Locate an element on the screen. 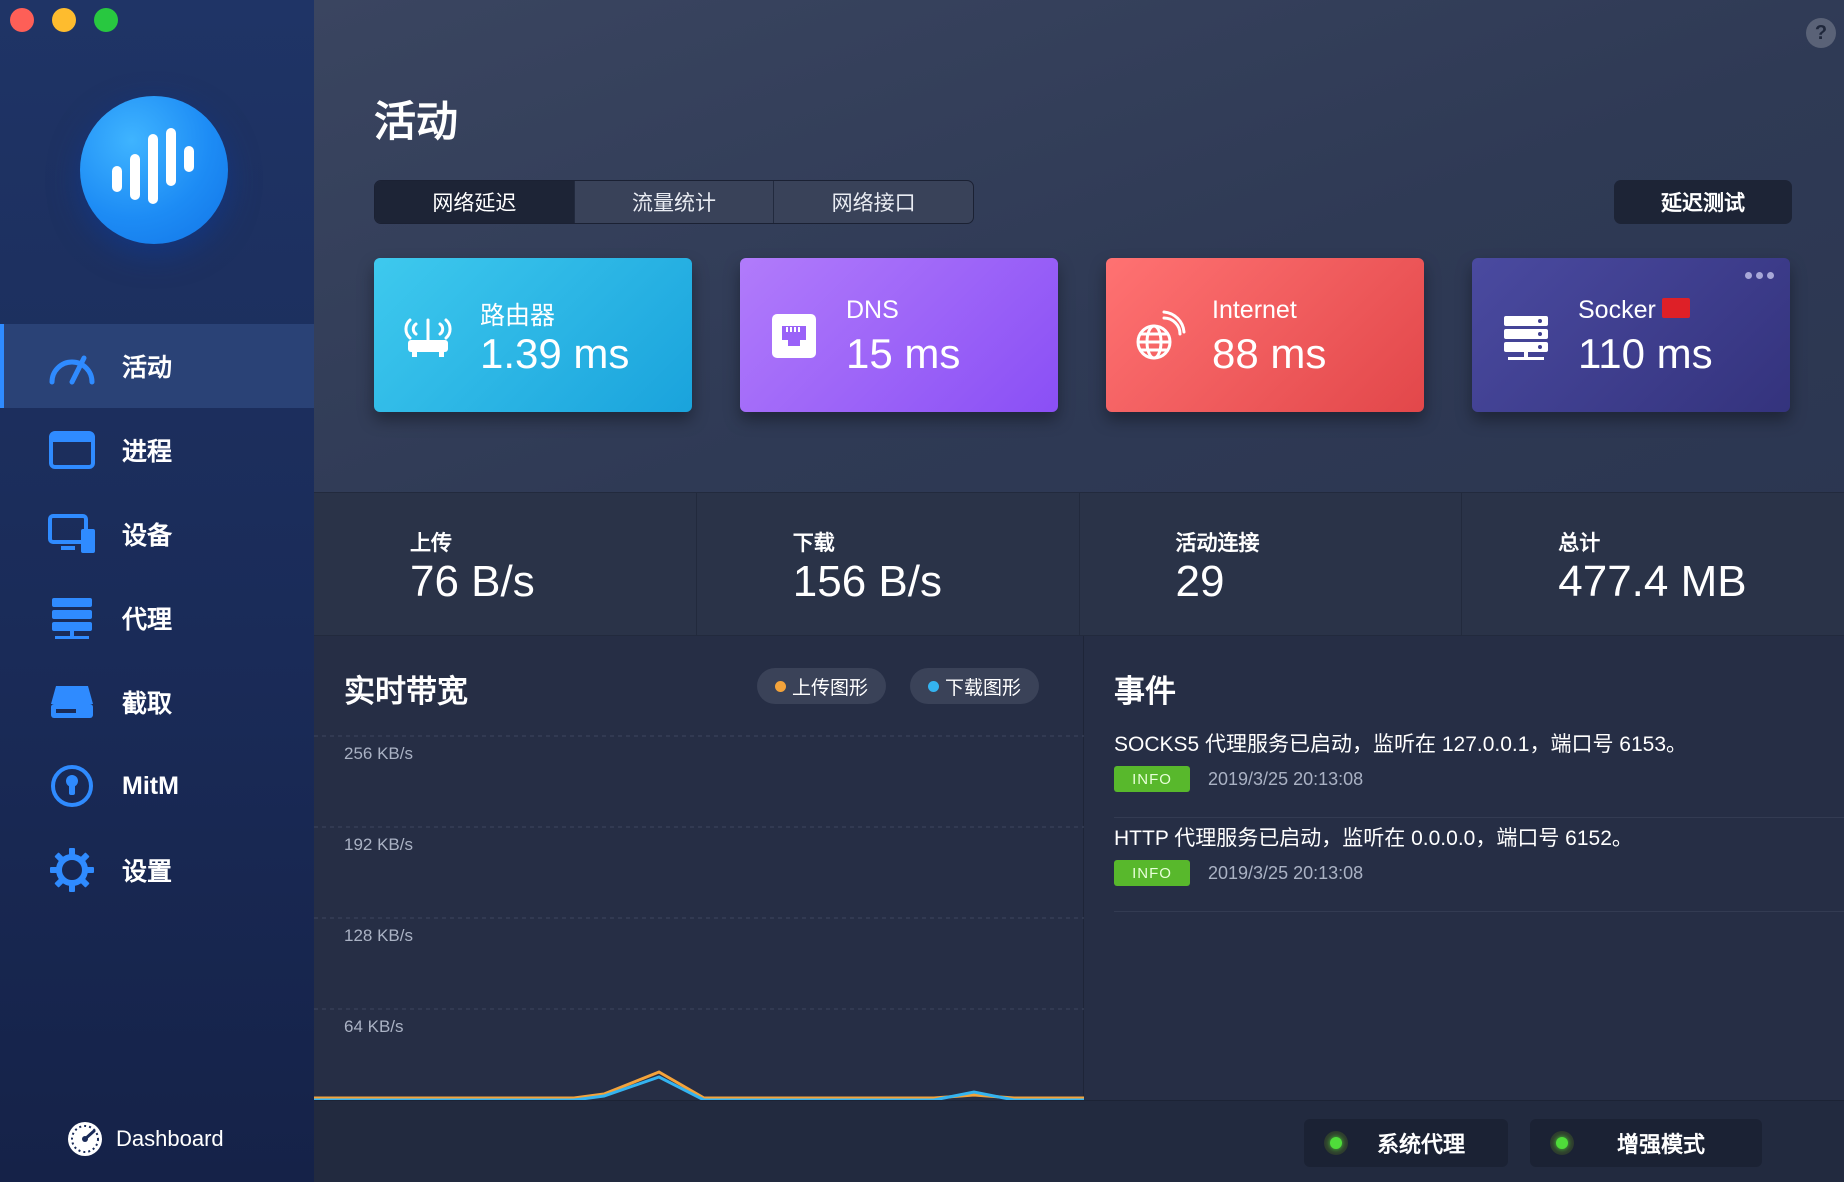 The height and width of the screenshot is (1182, 1844). sidebar-item-label: 活动 is located at coordinates (147, 368).